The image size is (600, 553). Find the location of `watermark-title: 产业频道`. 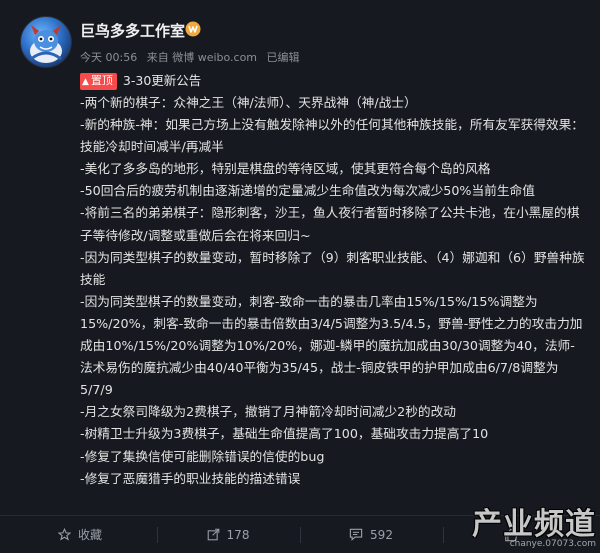

watermark-title: 产业频道 is located at coordinates (534, 524).